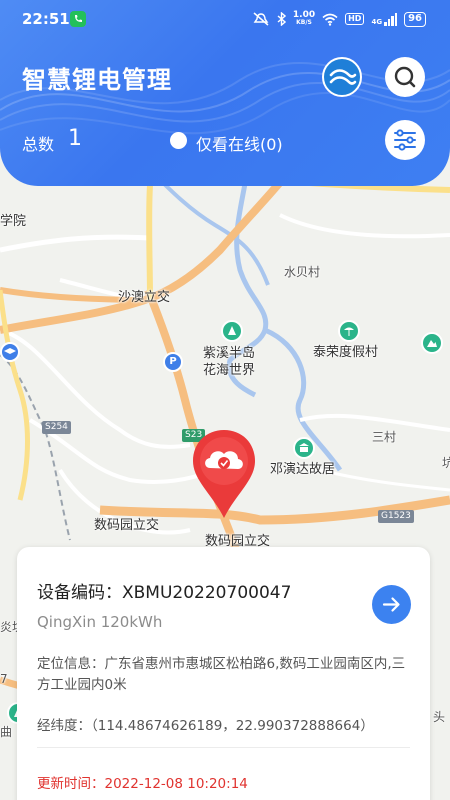 Image resolution: width=450 pixels, height=800 pixels. I want to click on device-location-pin-icon, so click(224, 474).